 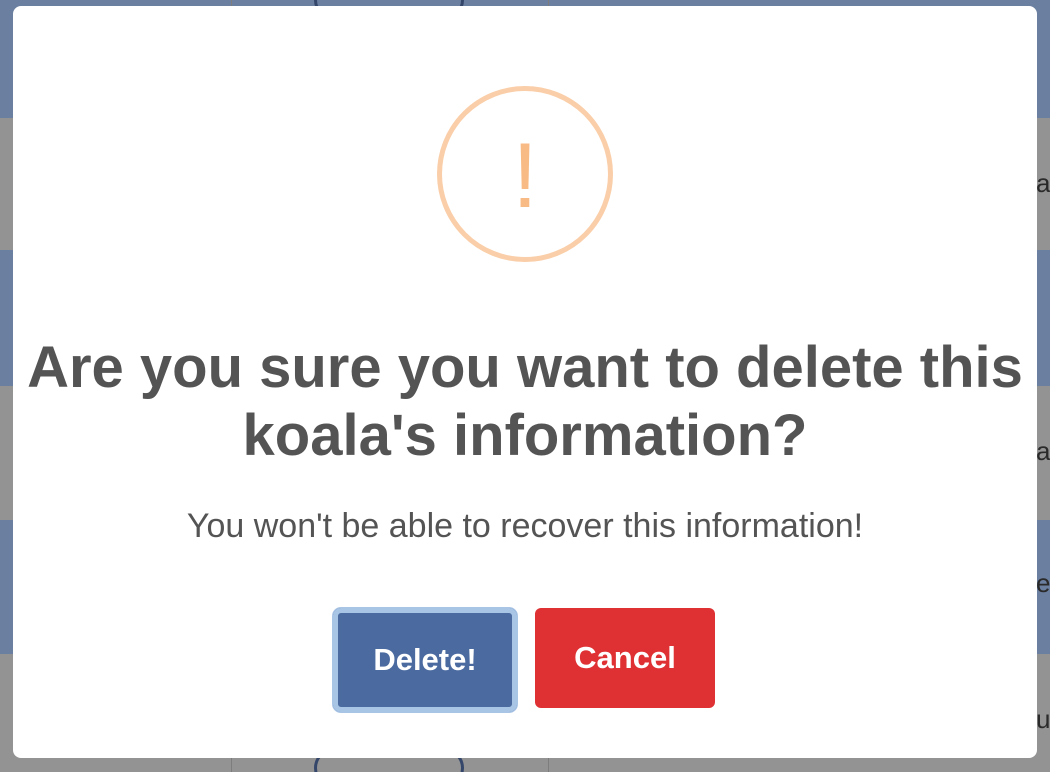 I want to click on delete-button-label: Delete!, so click(x=425, y=660).